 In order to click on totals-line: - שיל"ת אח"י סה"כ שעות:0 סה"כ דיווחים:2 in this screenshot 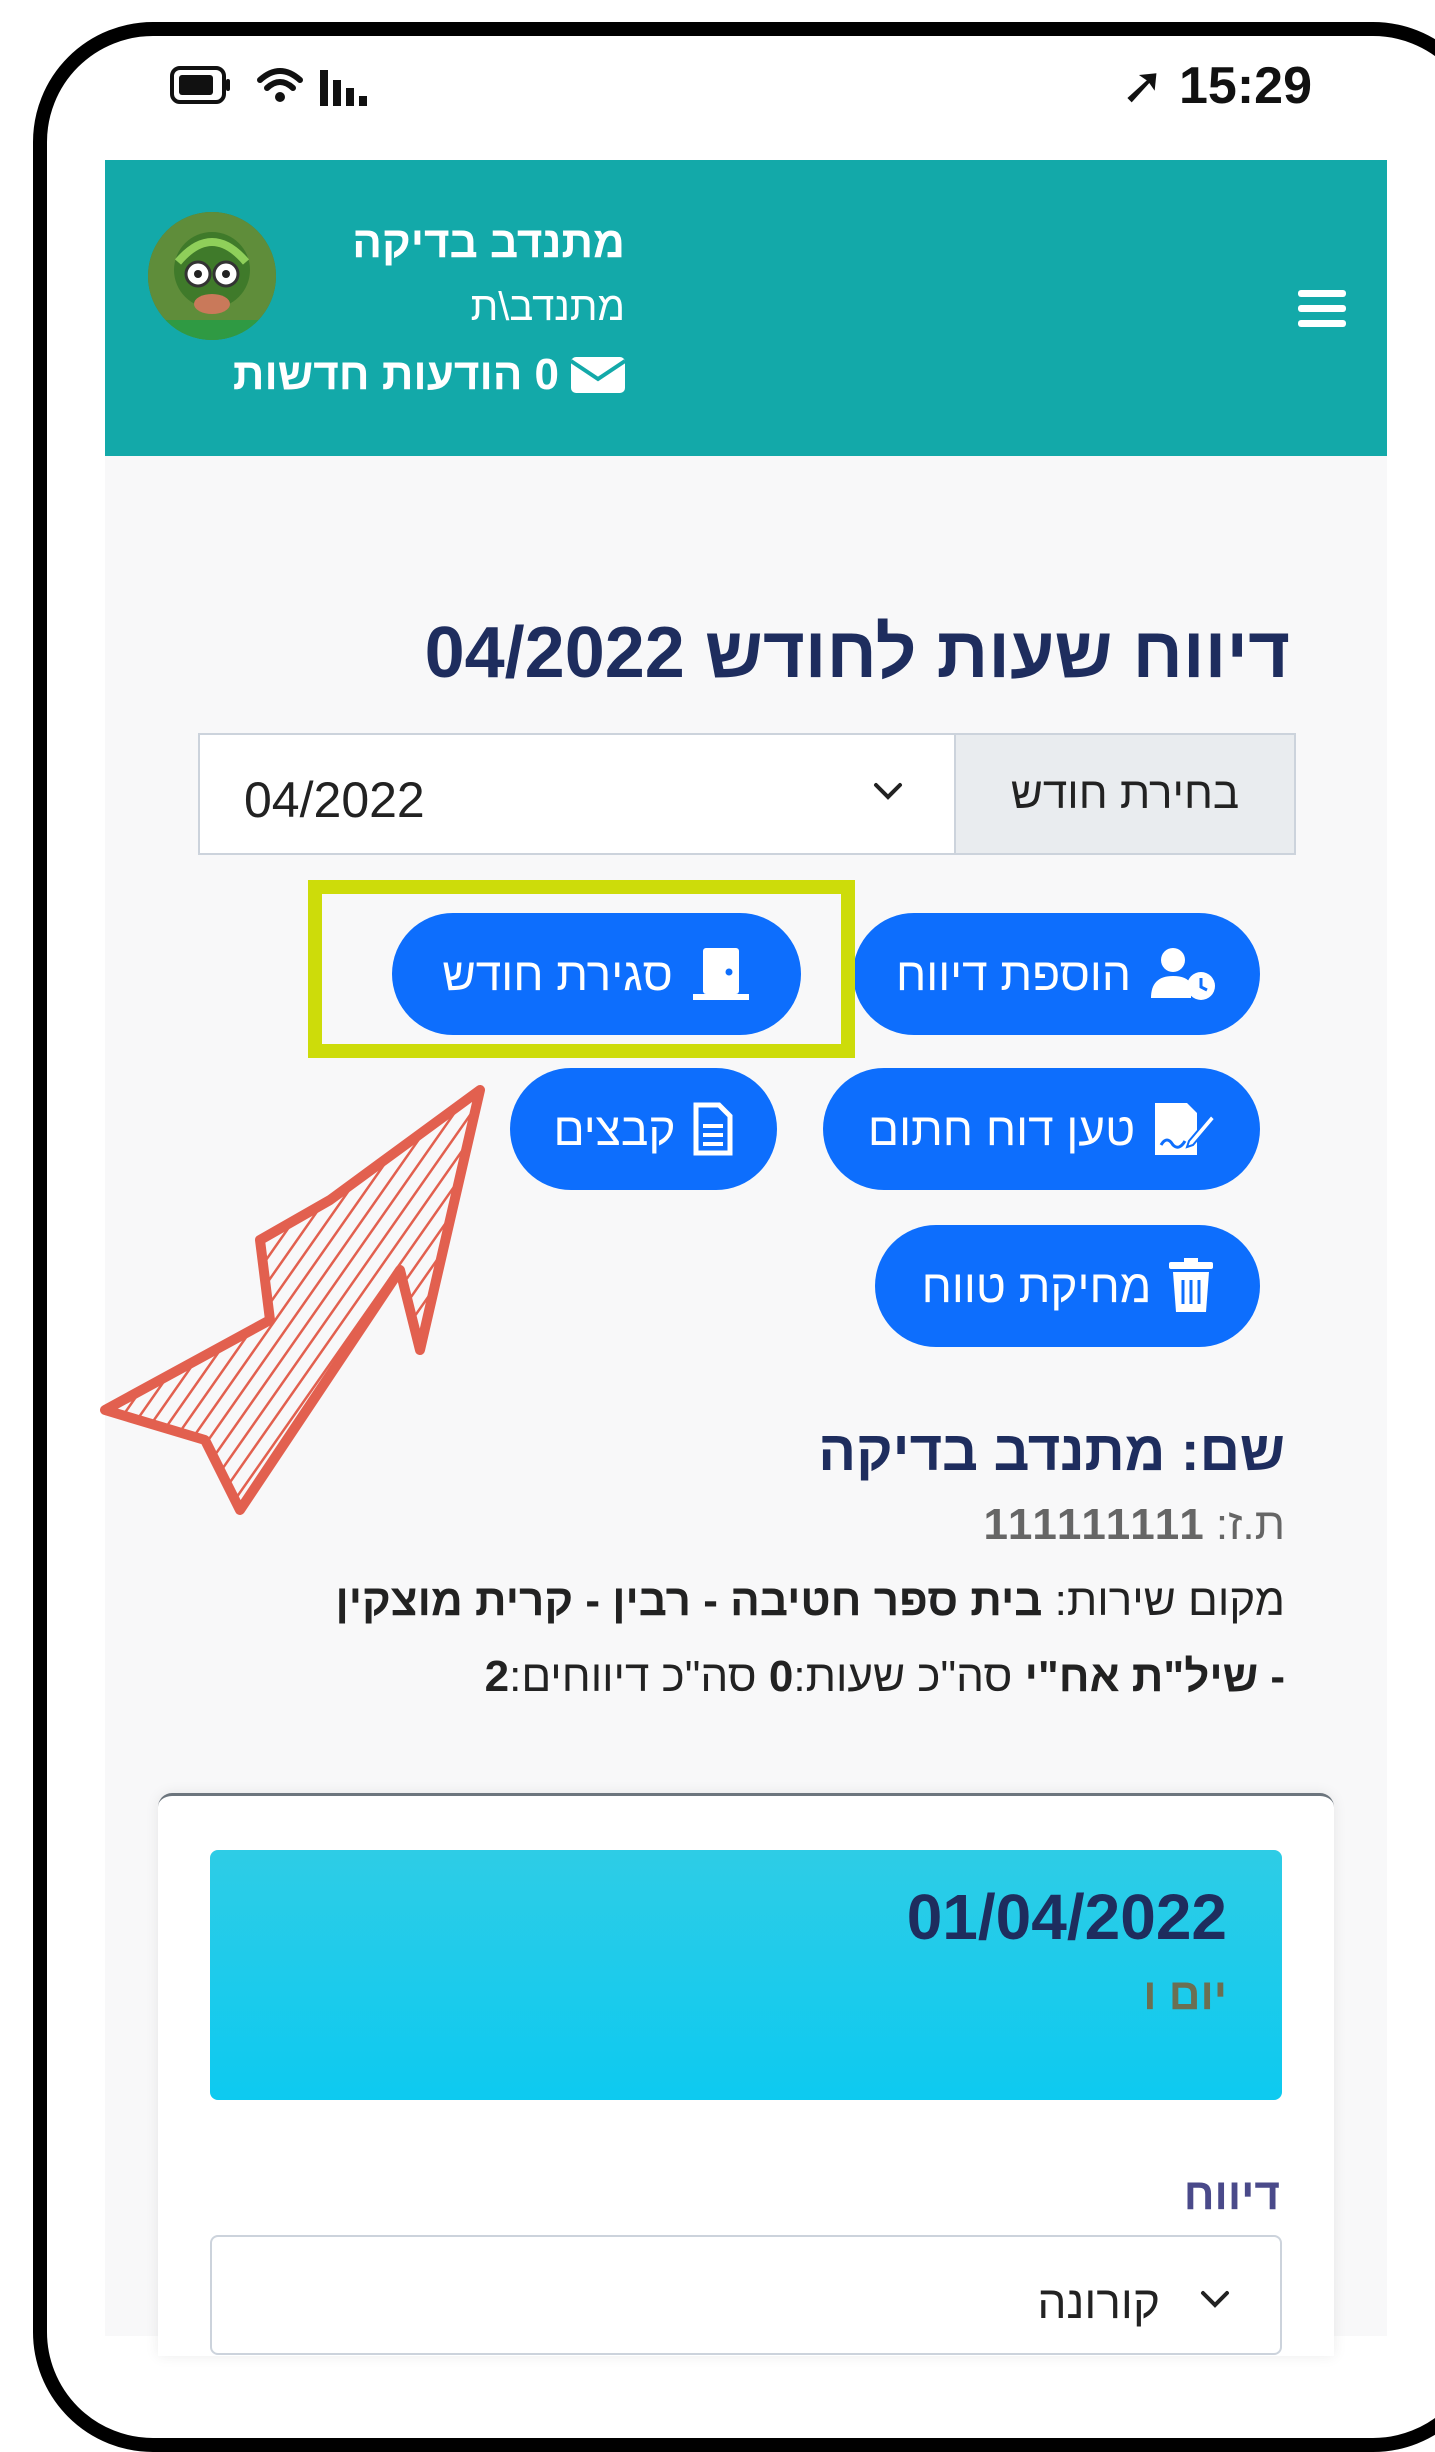, I will do `click(884, 1676)`.